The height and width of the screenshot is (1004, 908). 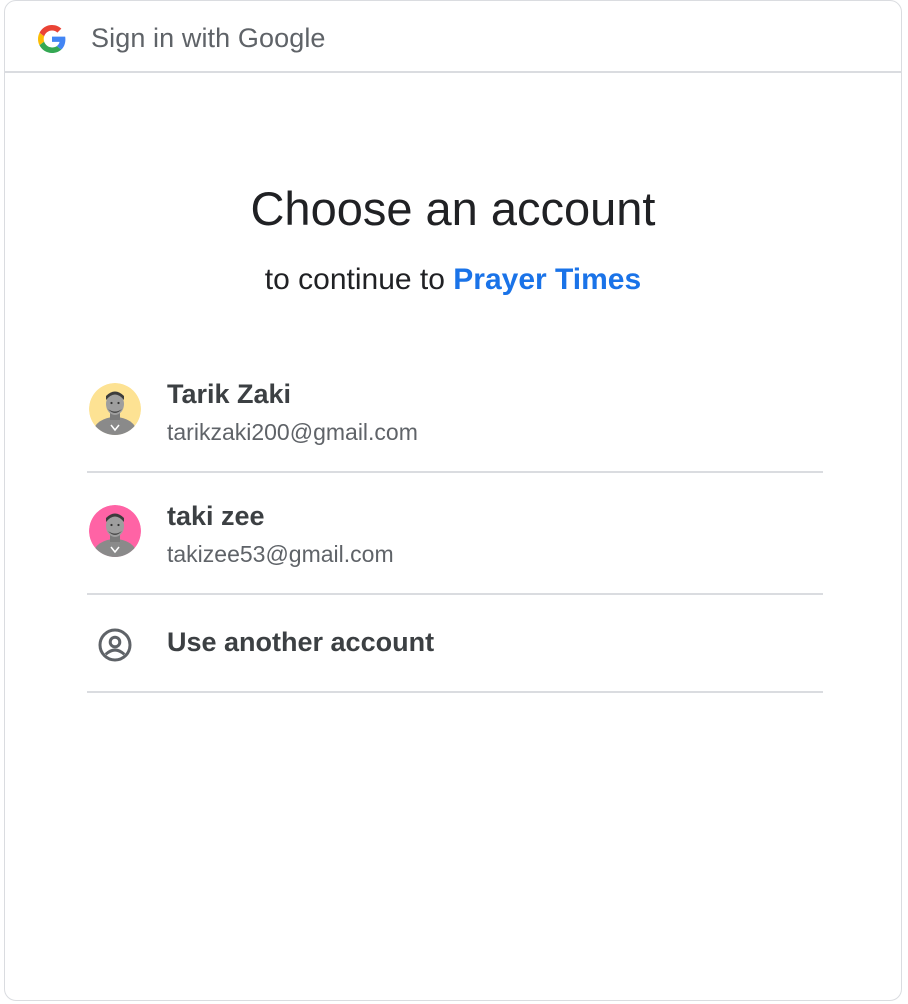 What do you see at coordinates (292, 432) in the screenshot?
I see `account-email: tarikzaki200@gmail.com` at bounding box center [292, 432].